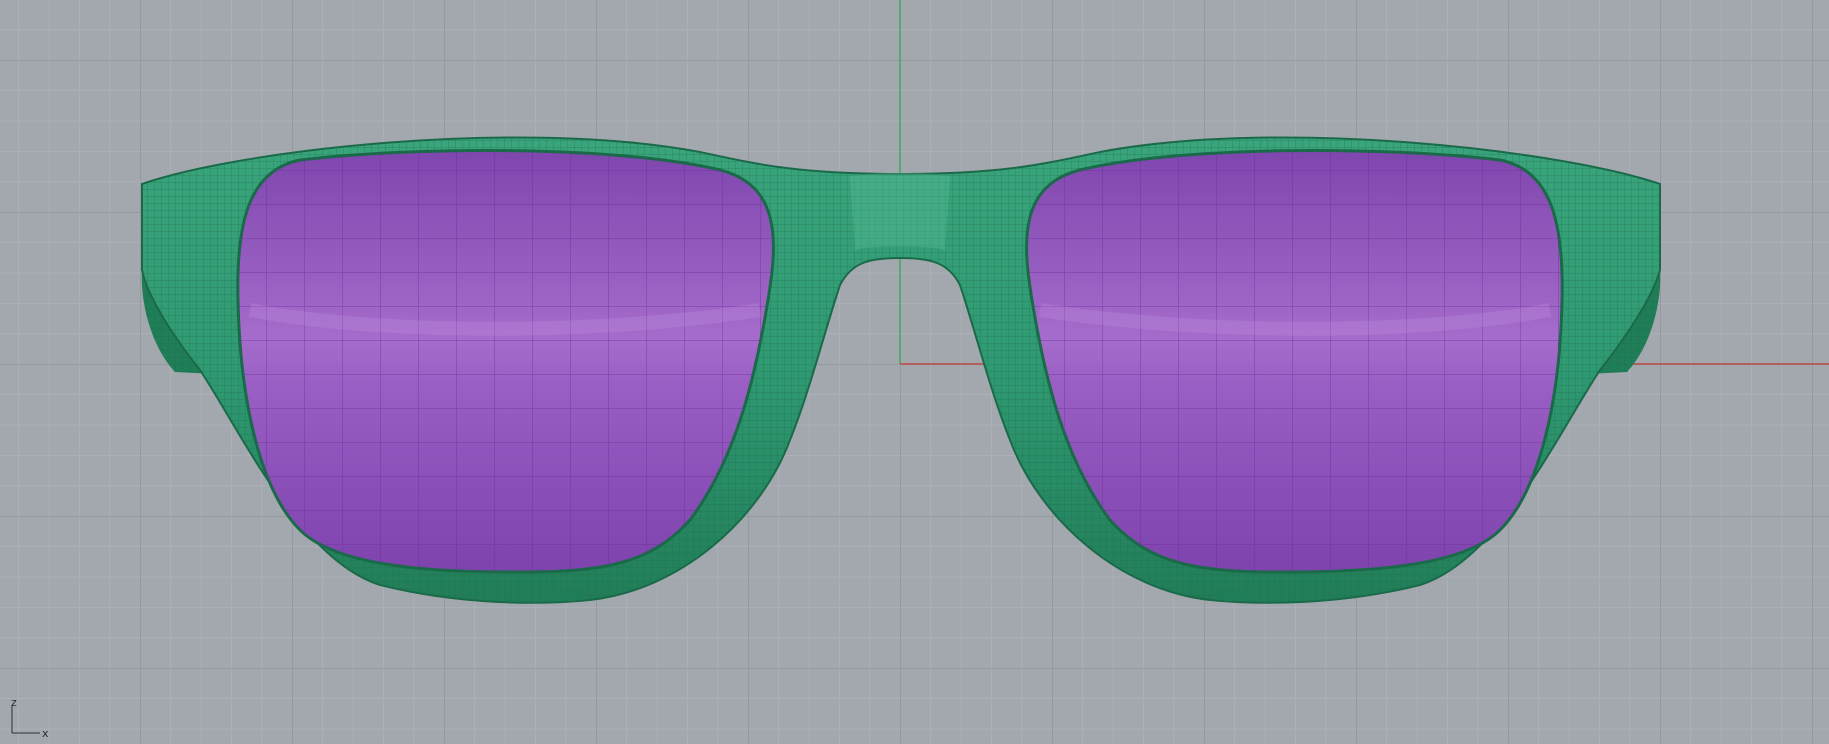 This screenshot has width=1829, height=744. What do you see at coordinates (45, 733) in the screenshot?
I see `gizmo-x-label: x` at bounding box center [45, 733].